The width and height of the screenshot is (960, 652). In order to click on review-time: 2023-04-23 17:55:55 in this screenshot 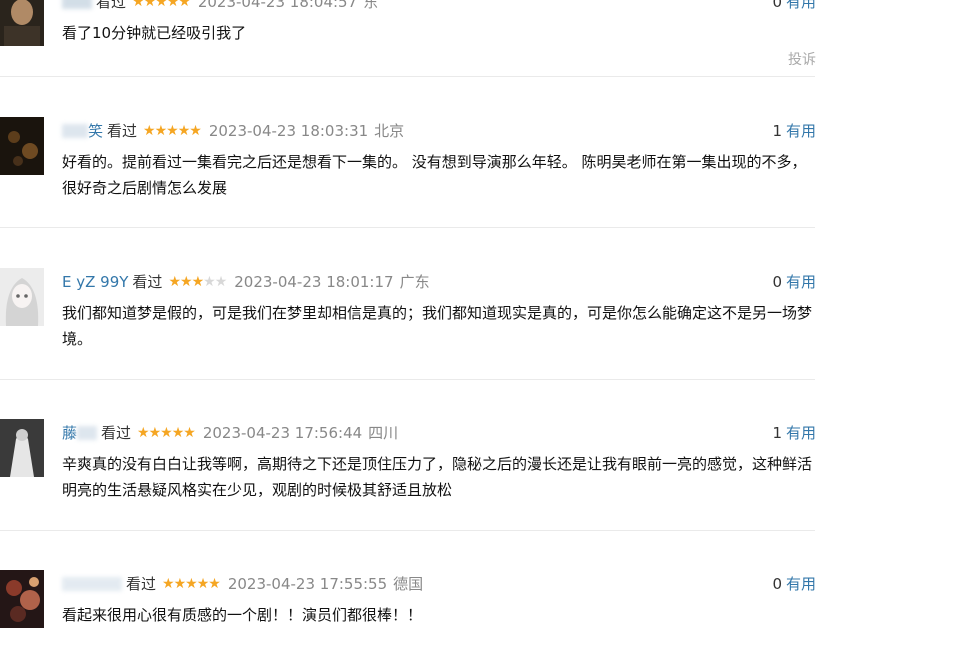, I will do `click(307, 584)`.